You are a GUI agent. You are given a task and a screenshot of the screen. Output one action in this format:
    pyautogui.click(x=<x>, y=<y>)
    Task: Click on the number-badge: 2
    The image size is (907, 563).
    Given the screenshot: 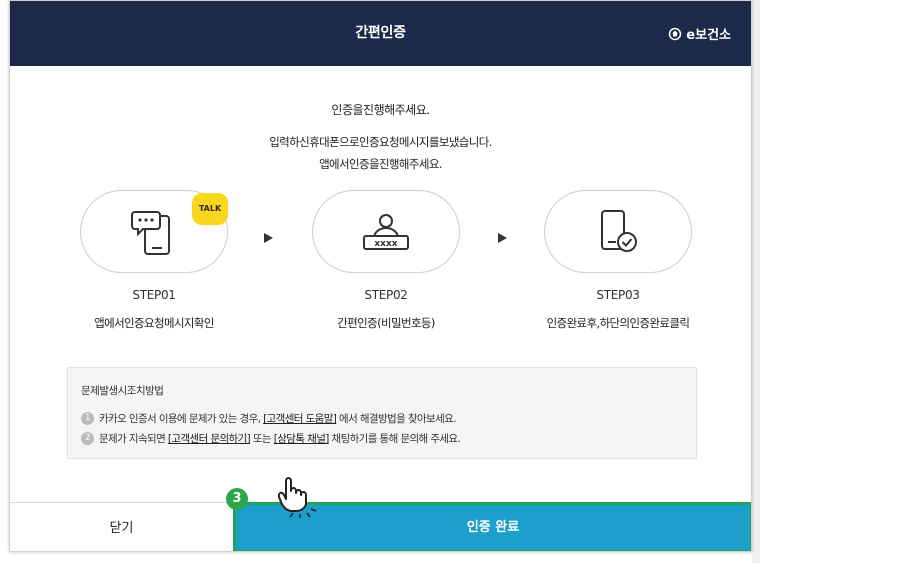 What is the action you would take?
    pyautogui.click(x=87, y=438)
    